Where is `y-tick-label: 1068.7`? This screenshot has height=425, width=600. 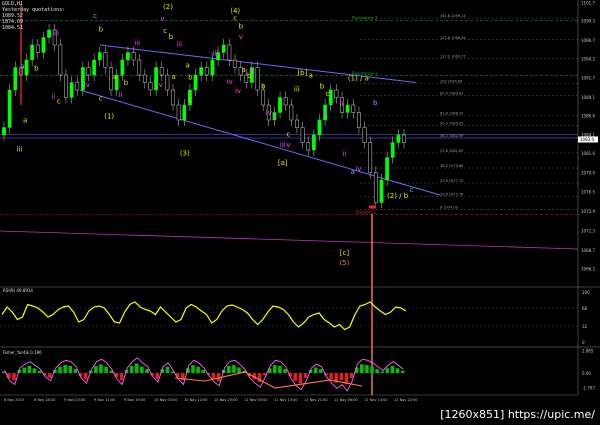 y-tick-label: 1068.7 is located at coordinates (588, 250).